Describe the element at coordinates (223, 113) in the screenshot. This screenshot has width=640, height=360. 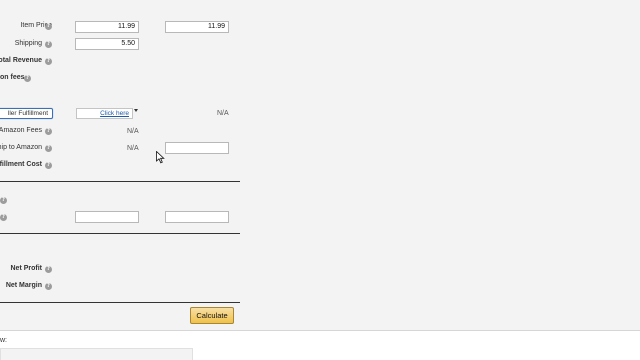
I see `fulfillment-na: N/A` at that location.